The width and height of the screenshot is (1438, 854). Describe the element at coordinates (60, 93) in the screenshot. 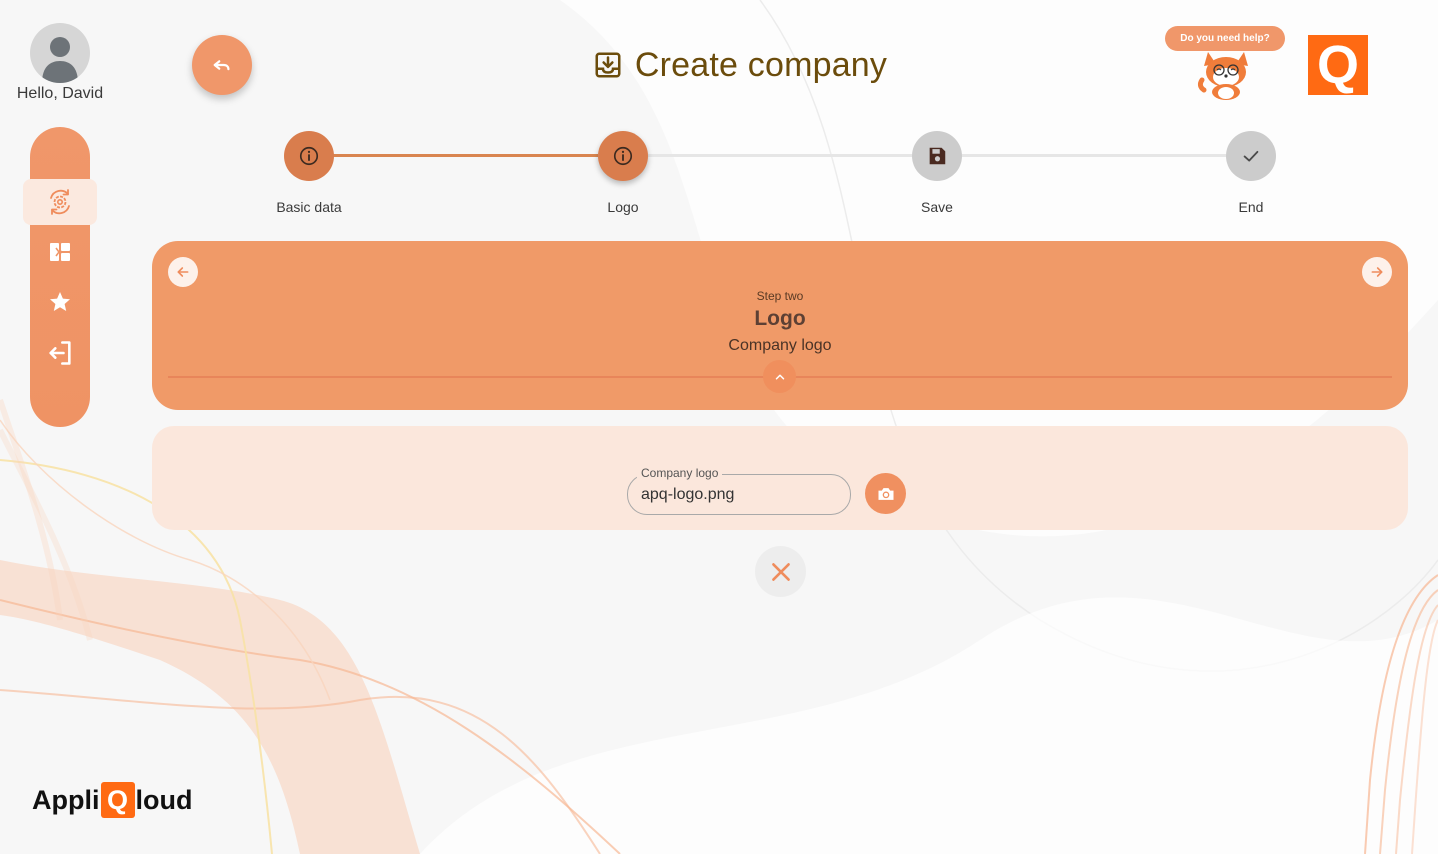

I see `user-greeting: Hello, David` at that location.